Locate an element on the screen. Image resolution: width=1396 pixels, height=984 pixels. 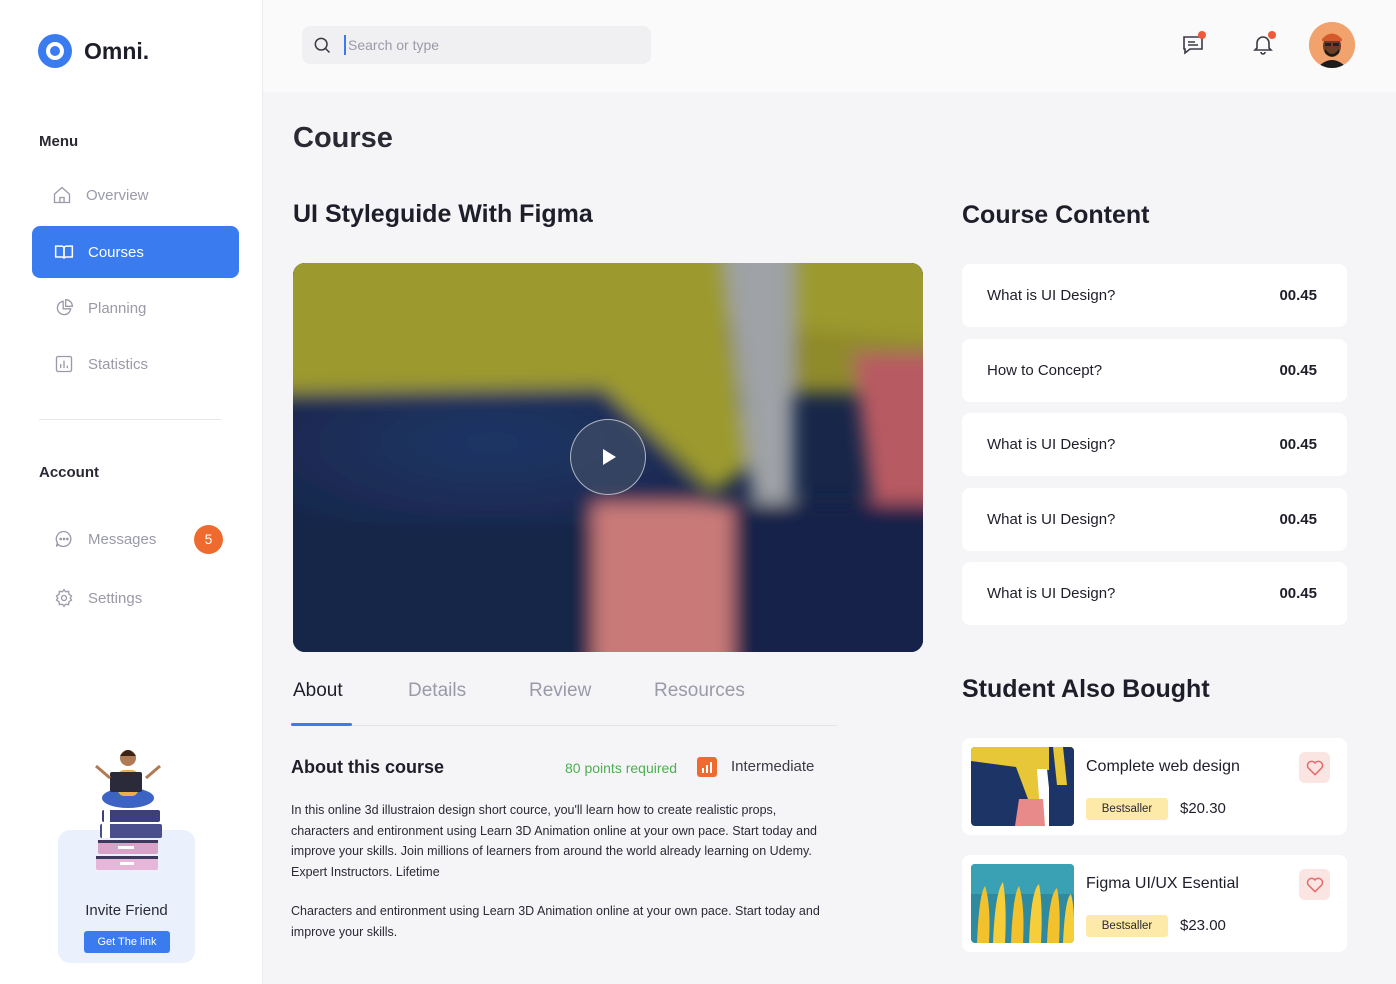
search-input is located at coordinates (484, 45).